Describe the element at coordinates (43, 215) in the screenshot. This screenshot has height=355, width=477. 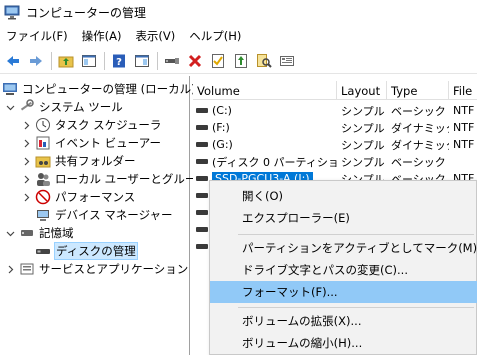
I see `device-manager-icon` at that location.